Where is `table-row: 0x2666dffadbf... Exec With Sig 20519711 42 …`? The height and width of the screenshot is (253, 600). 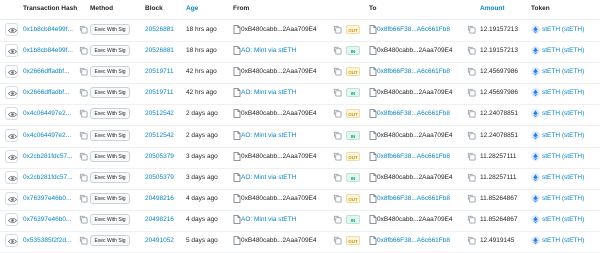 table-row: 0x2666dffadbf... Exec With Sig 20519711 42 … is located at coordinates (300, 73).